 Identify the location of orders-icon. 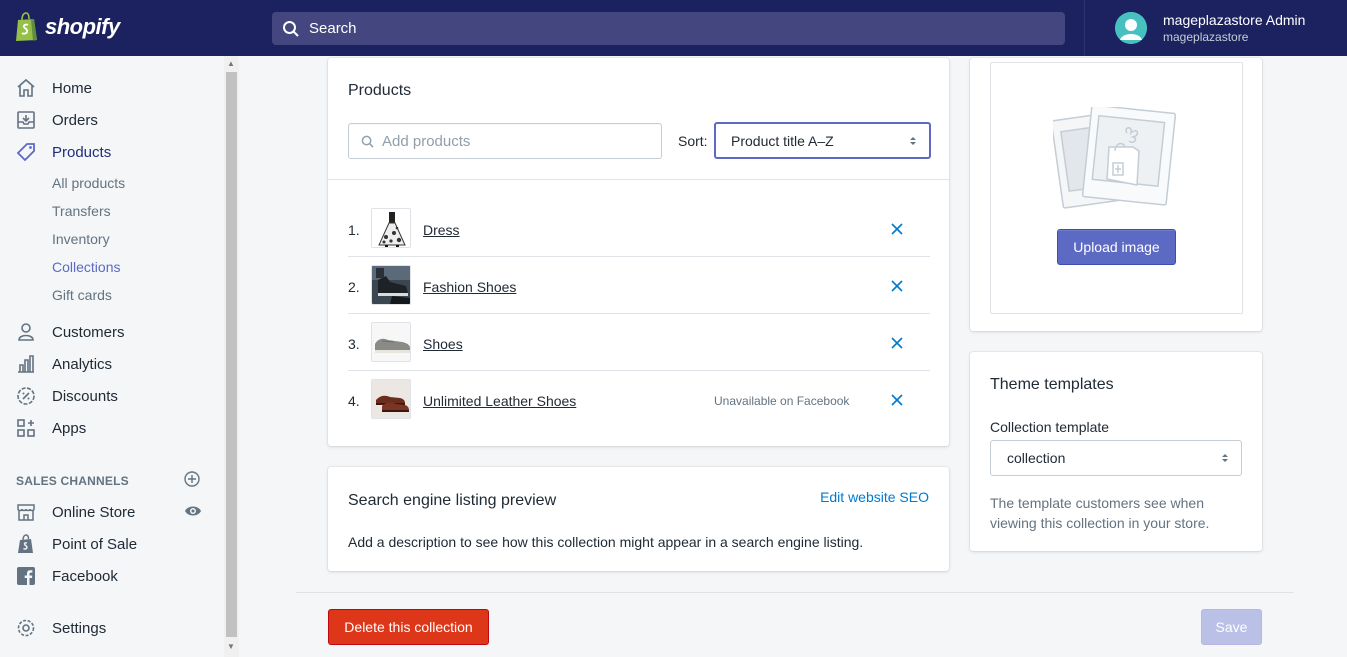
(26, 120).